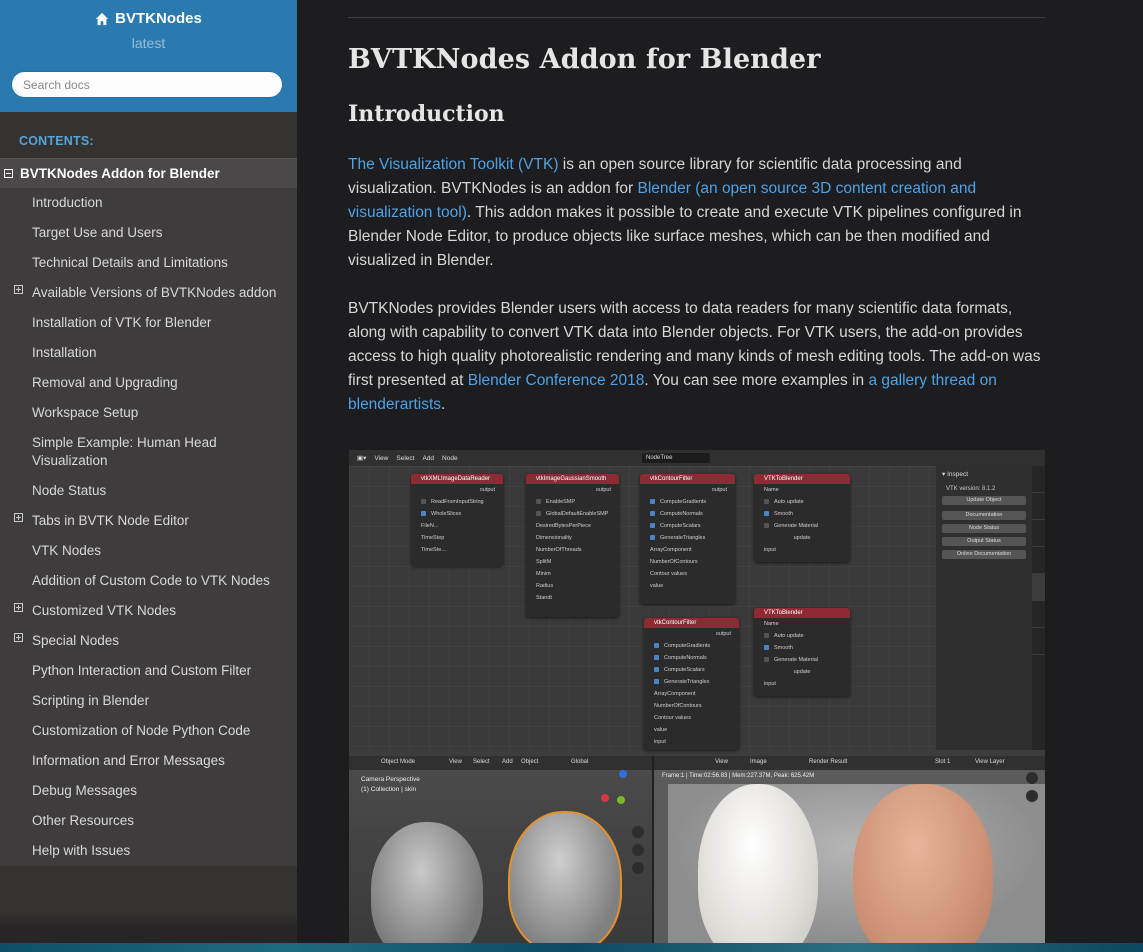 The image size is (1143, 952). What do you see at coordinates (572, 514) in the screenshot?
I see `node-row: GlobalDefaultEnableSMP` at bounding box center [572, 514].